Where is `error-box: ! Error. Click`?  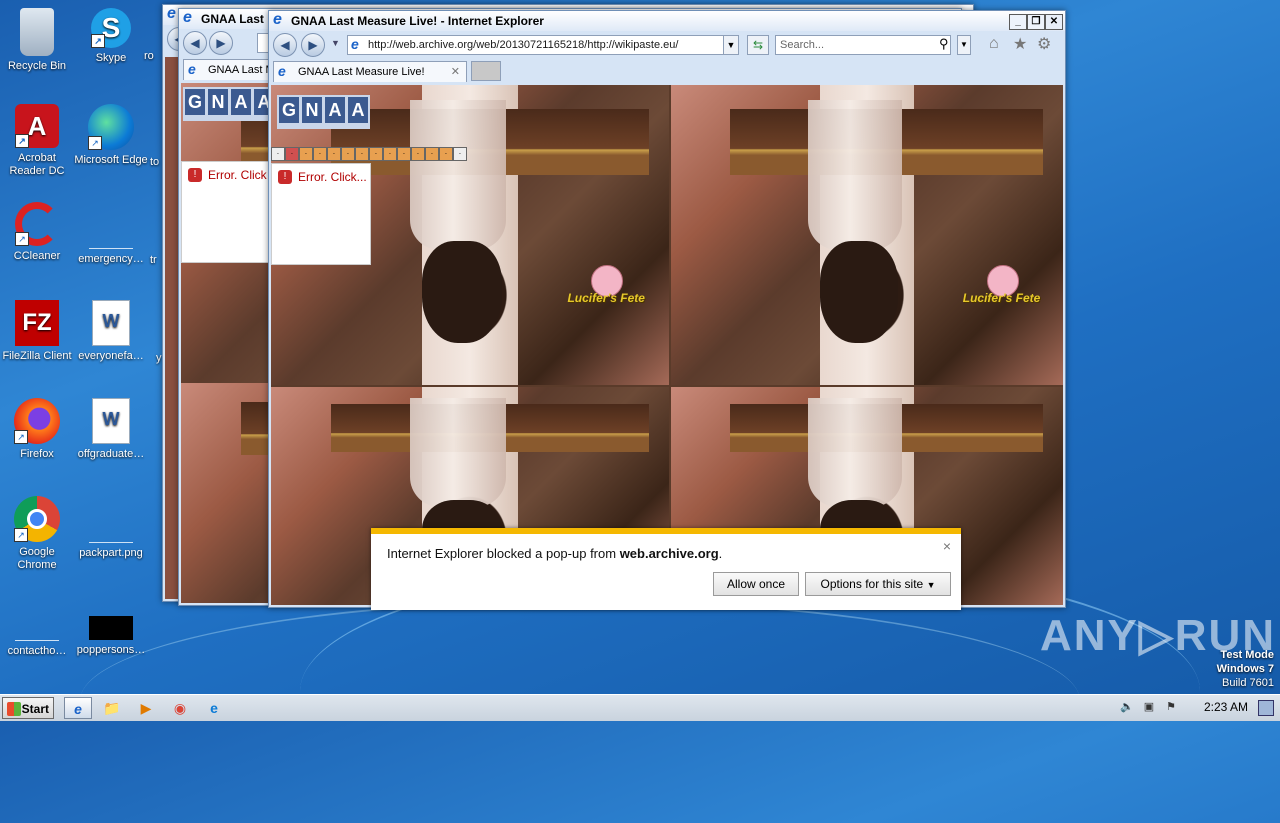 error-box: ! Error. Click is located at coordinates (227, 212).